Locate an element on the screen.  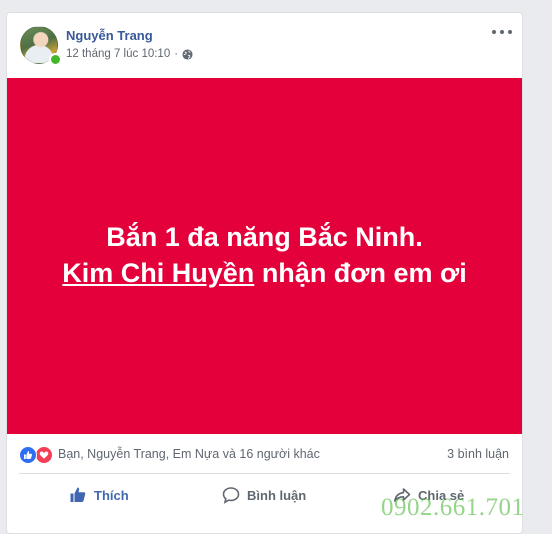
post-text-line2-rest: nhận đơn em ơi is located at coordinates (360, 273).